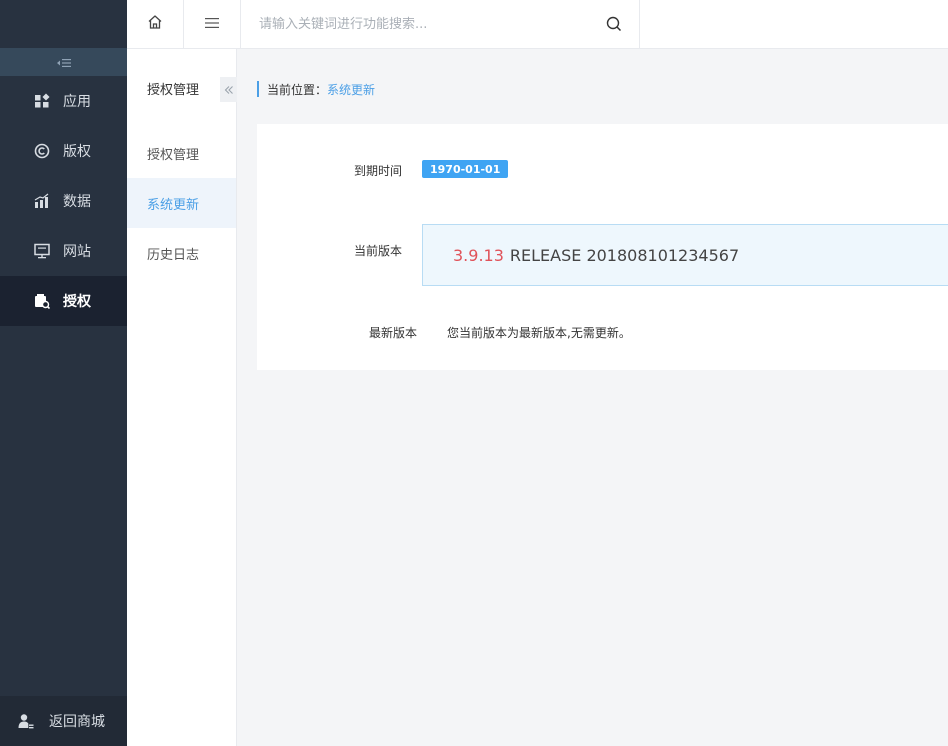  I want to click on current-version-box: 3.9.13 RELEASE 201808101234567, so click(685, 255).